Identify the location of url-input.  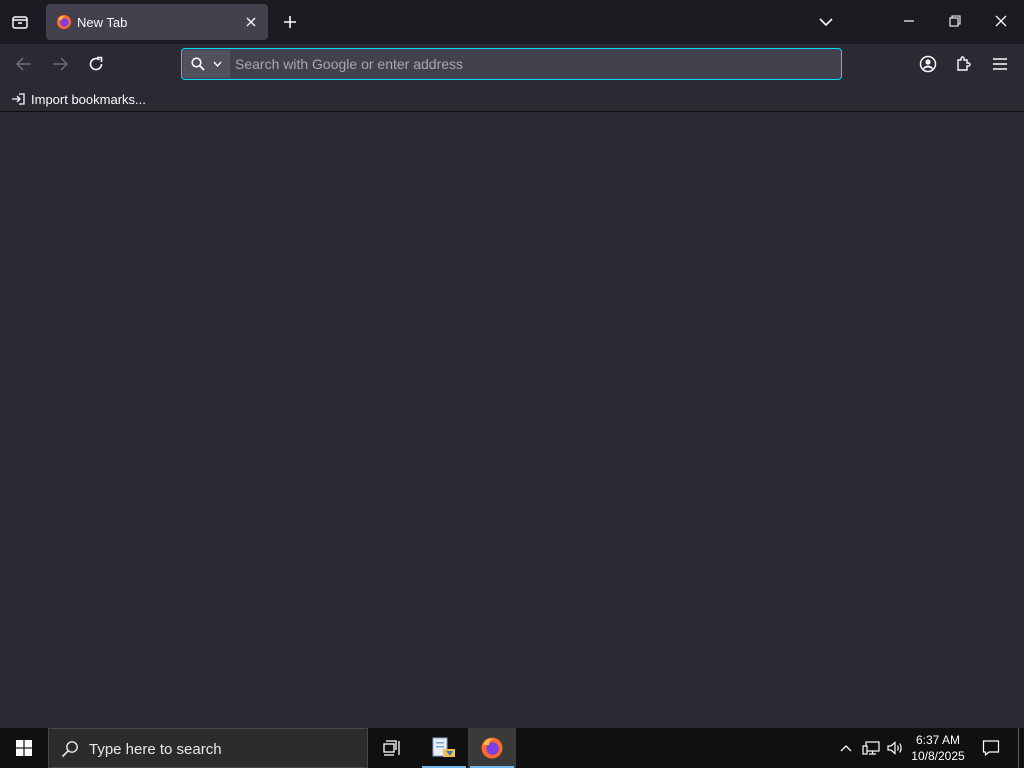
(530, 64).